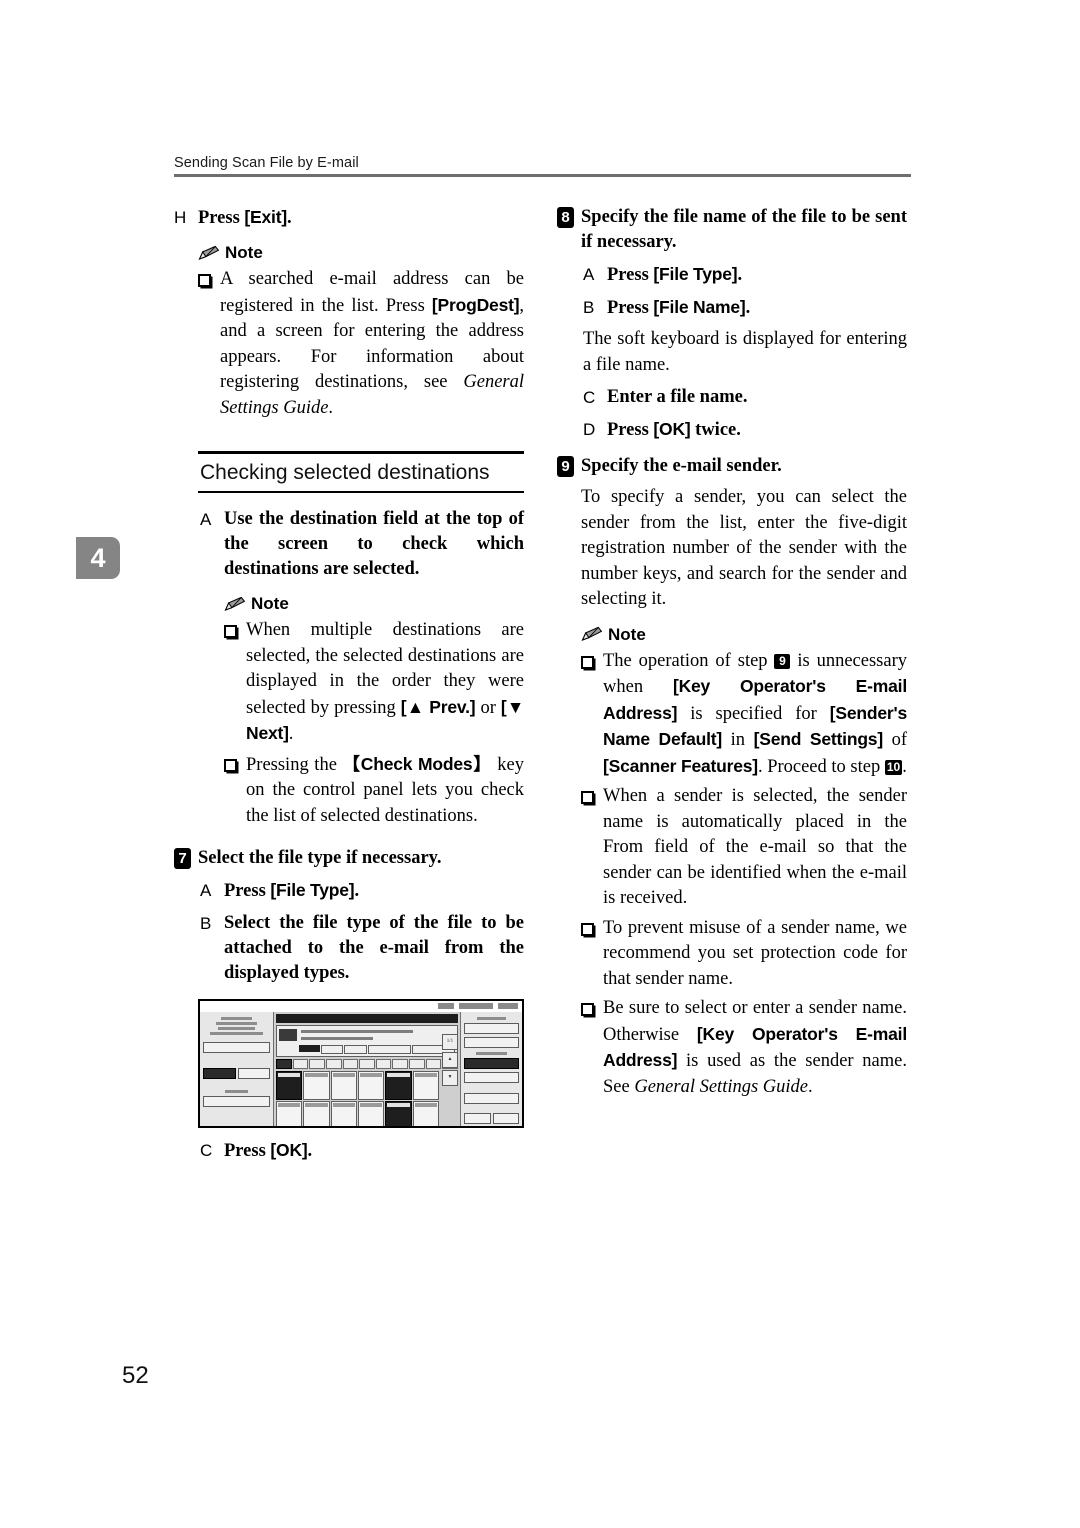 This screenshot has width=1080, height=1528. Describe the element at coordinates (488, 707) in the screenshot. I see `note-2-1b: or` at that location.